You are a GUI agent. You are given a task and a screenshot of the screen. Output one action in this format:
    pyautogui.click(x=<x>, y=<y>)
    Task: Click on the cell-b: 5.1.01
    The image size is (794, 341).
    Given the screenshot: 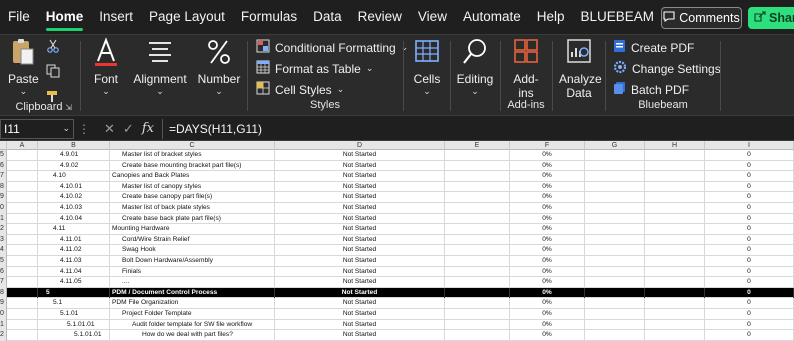 What is the action you would take?
    pyautogui.click(x=74, y=314)
    